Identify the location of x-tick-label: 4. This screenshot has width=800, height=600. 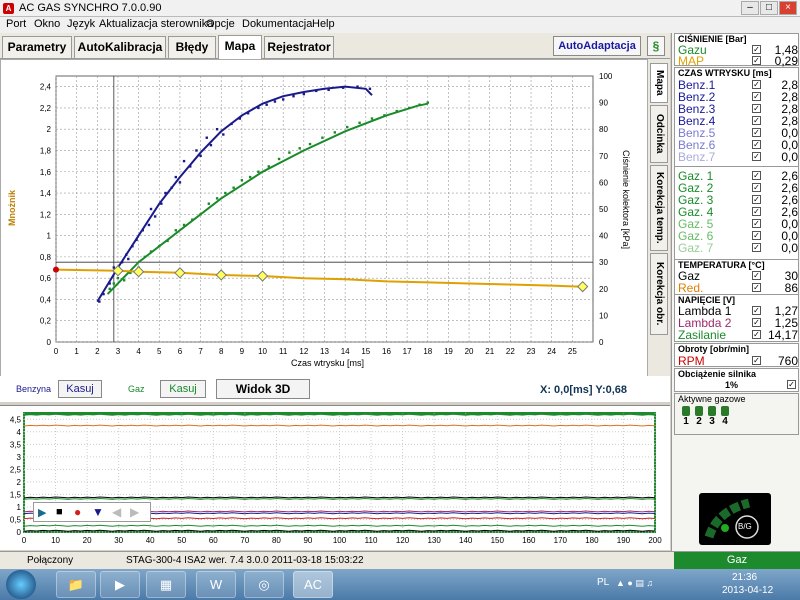
(138, 351).